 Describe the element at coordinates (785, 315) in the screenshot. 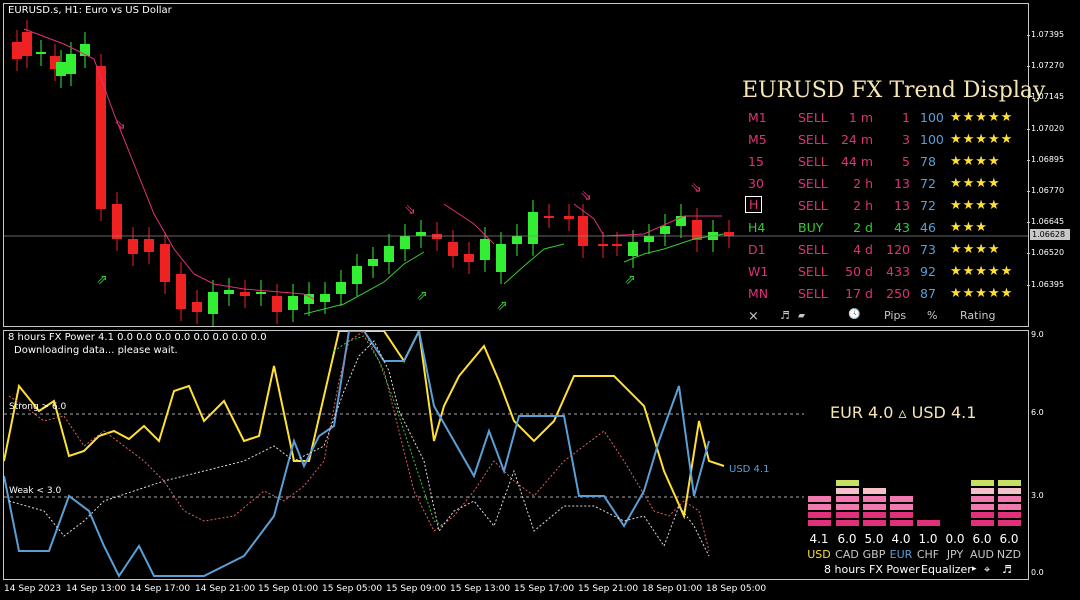

I see `sound-icon: ♬` at that location.